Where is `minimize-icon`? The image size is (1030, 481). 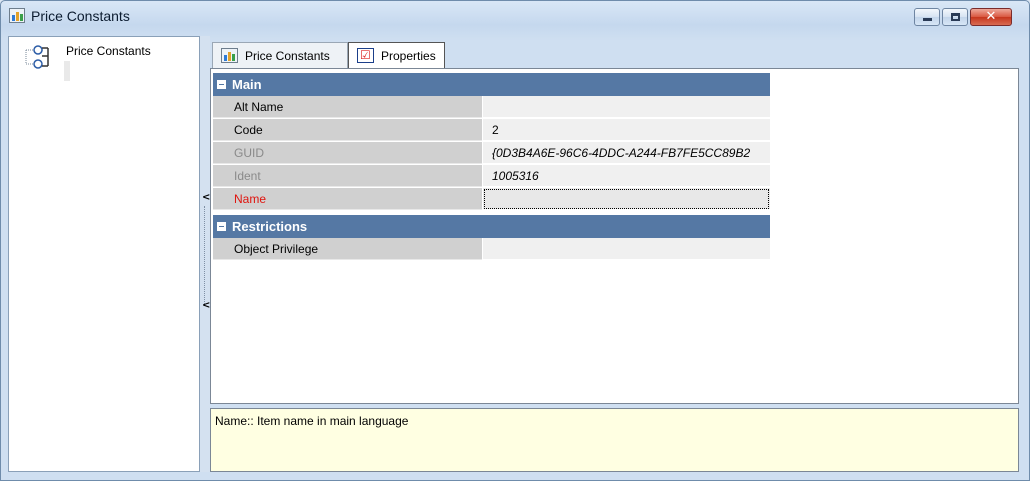 minimize-icon is located at coordinates (927, 19).